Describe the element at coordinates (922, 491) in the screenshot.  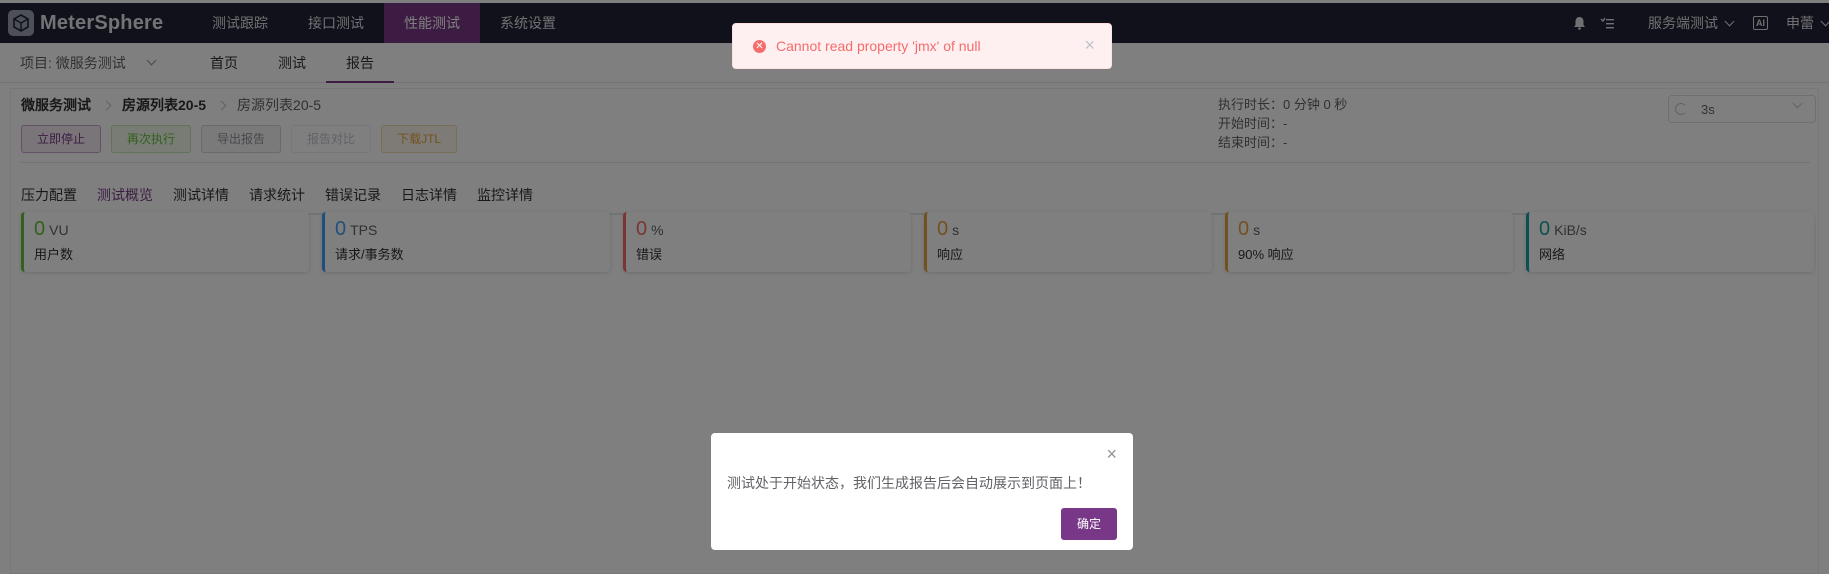
I see `alert-dialog: × 测试处于开始状态，我们生成报告后会自动展示到页面上！ 确定` at that location.